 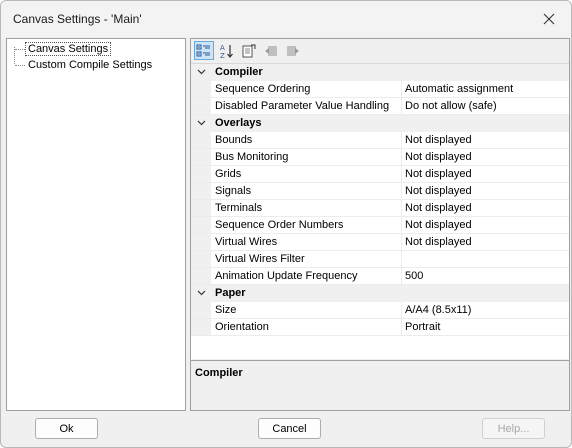 I want to click on alphabetical-button: A Z, so click(x=227, y=50).